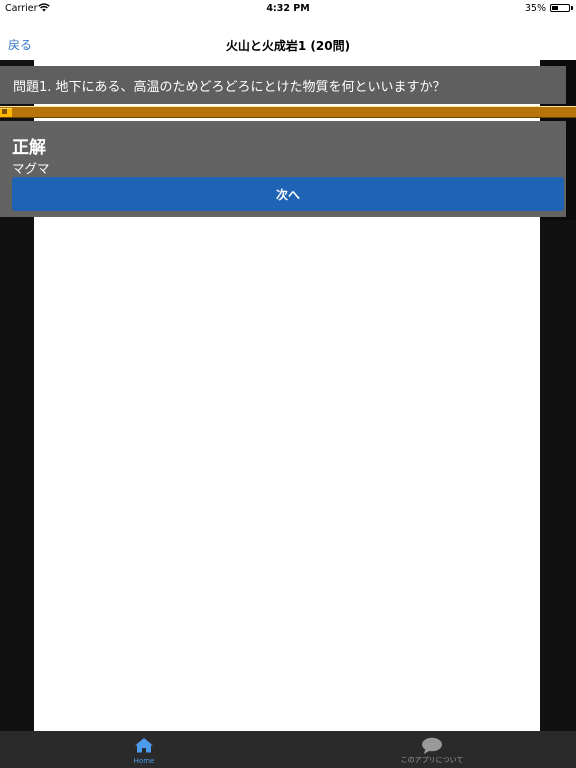 The image size is (576, 768). Describe the element at coordinates (432, 749) in the screenshot. I see `tab-about: このアプリについて` at that location.